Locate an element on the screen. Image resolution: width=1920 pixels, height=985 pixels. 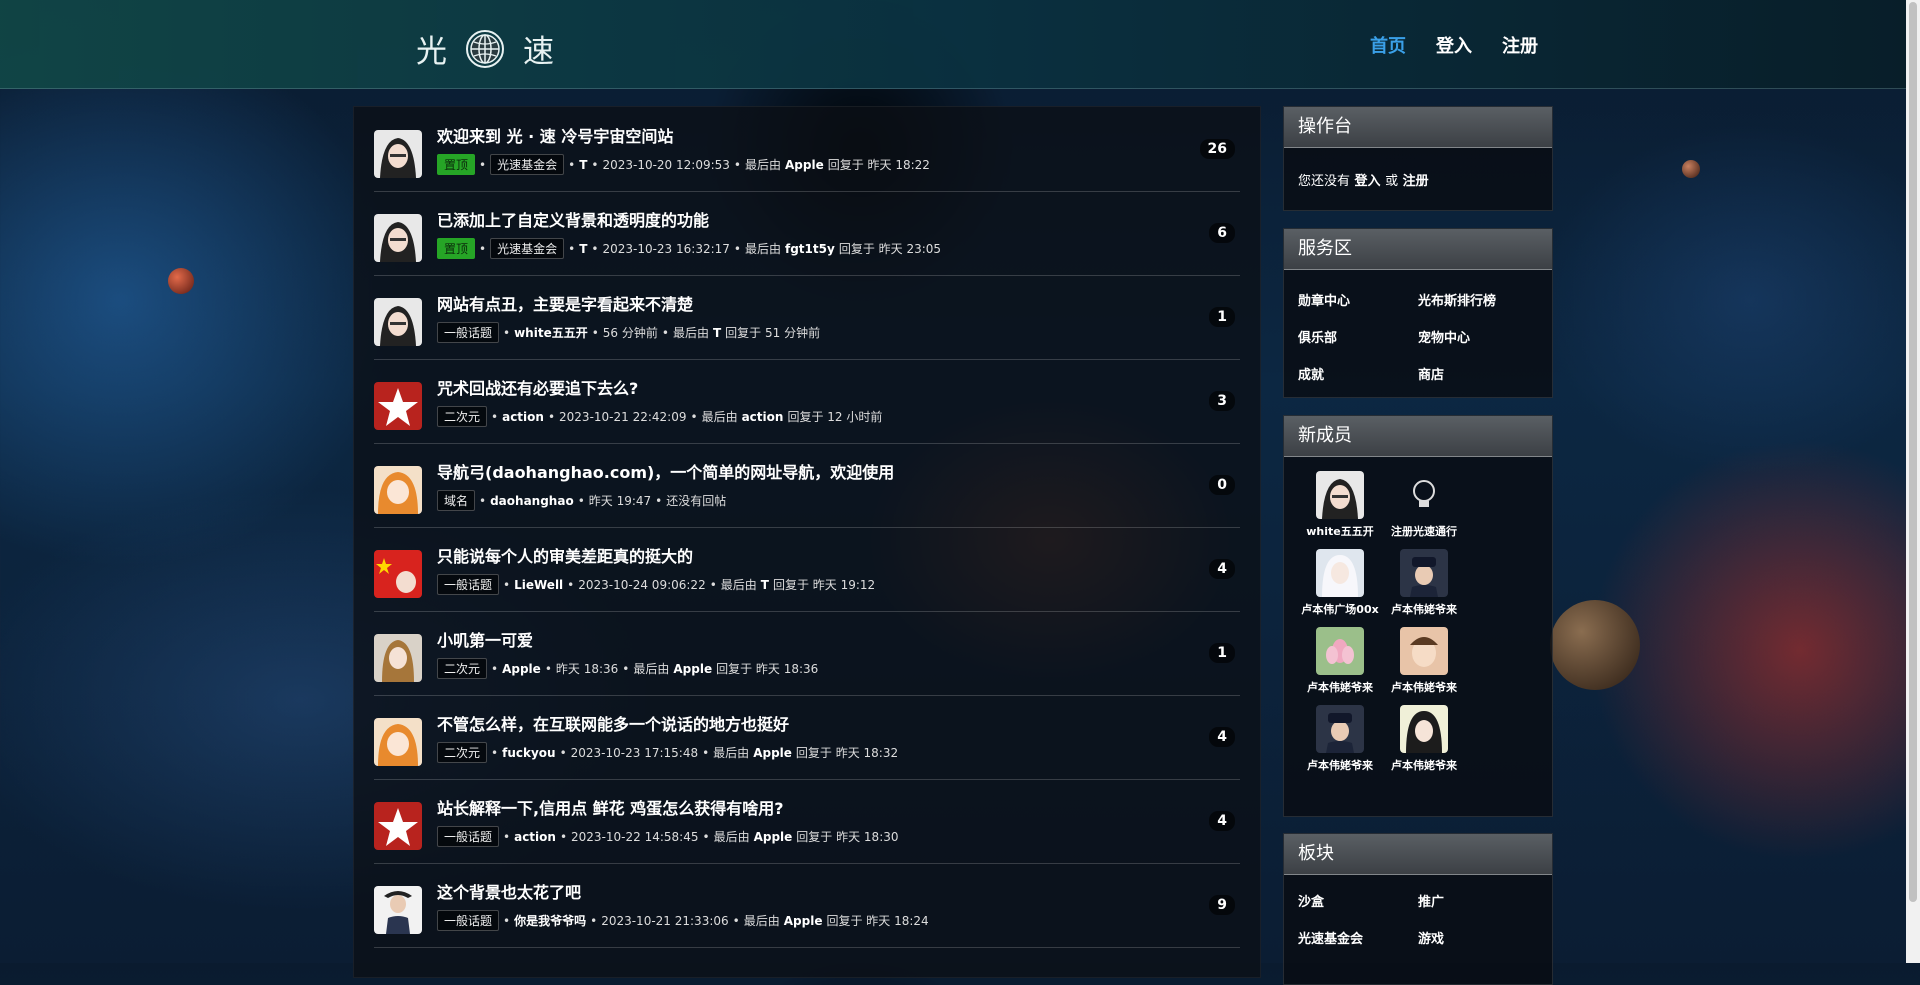
service-ranking: 光布斯排行榜 is located at coordinates (1478, 299).